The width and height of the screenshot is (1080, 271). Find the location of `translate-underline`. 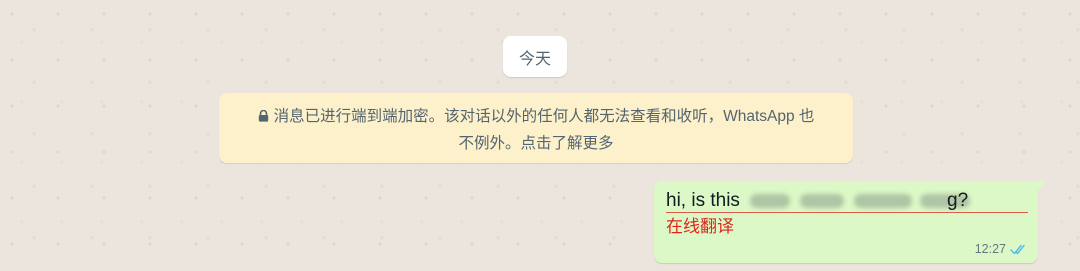

translate-underline is located at coordinates (847, 212).